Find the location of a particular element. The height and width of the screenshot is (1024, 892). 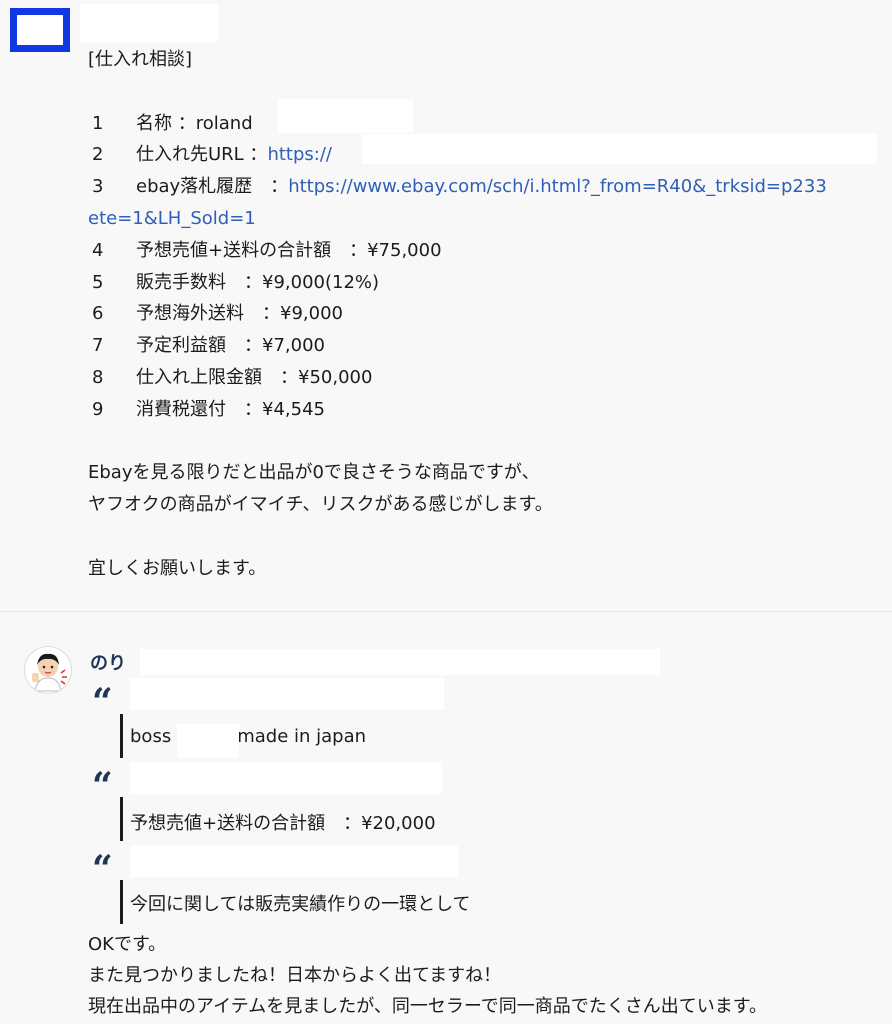

redacted-username is located at coordinates (149, 23).